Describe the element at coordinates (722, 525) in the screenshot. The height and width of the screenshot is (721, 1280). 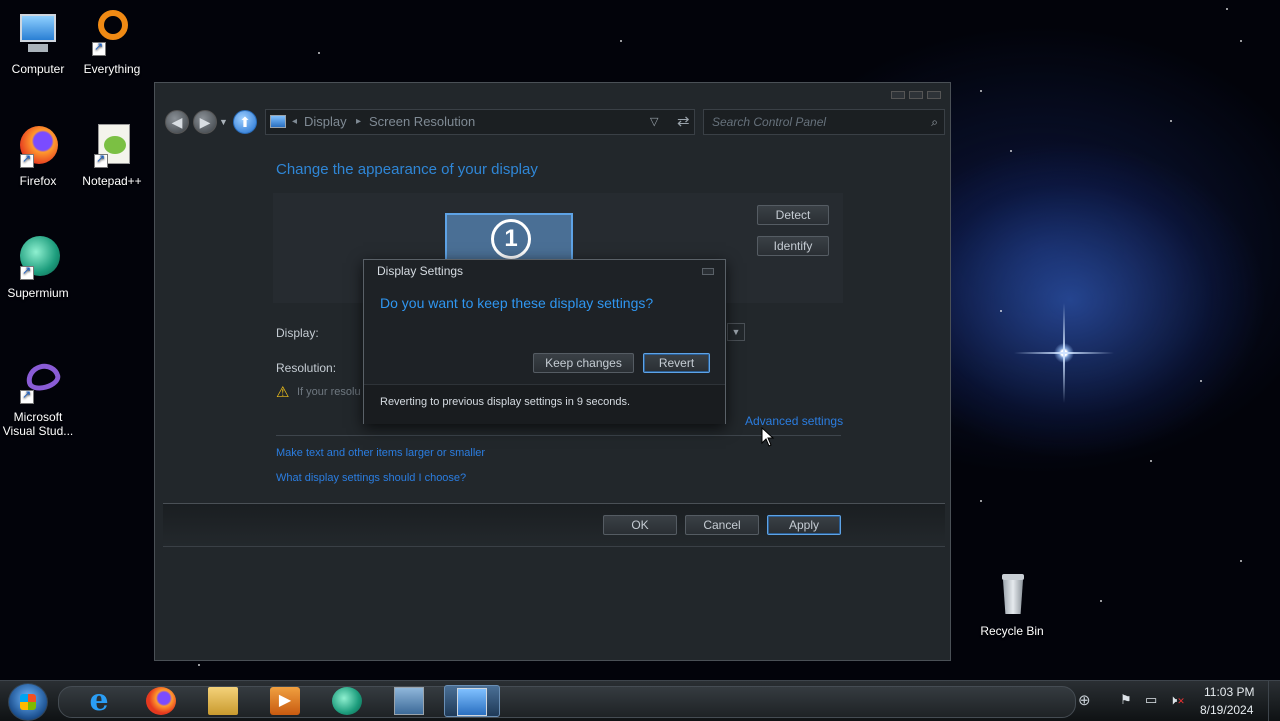
I see `cancel-button: Cancel` at that location.